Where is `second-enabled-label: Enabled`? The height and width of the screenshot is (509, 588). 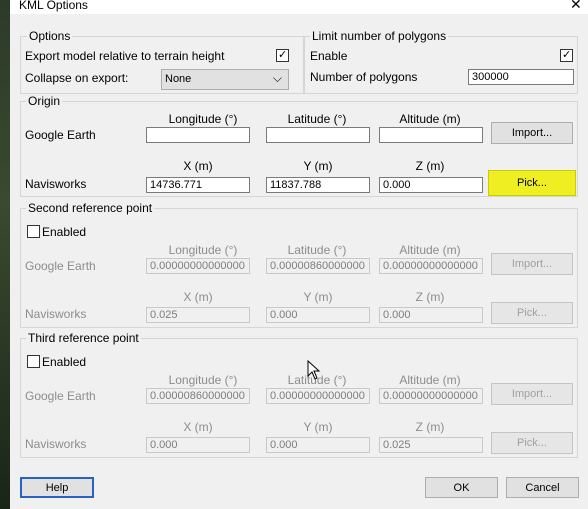 second-enabled-label: Enabled is located at coordinates (64, 232).